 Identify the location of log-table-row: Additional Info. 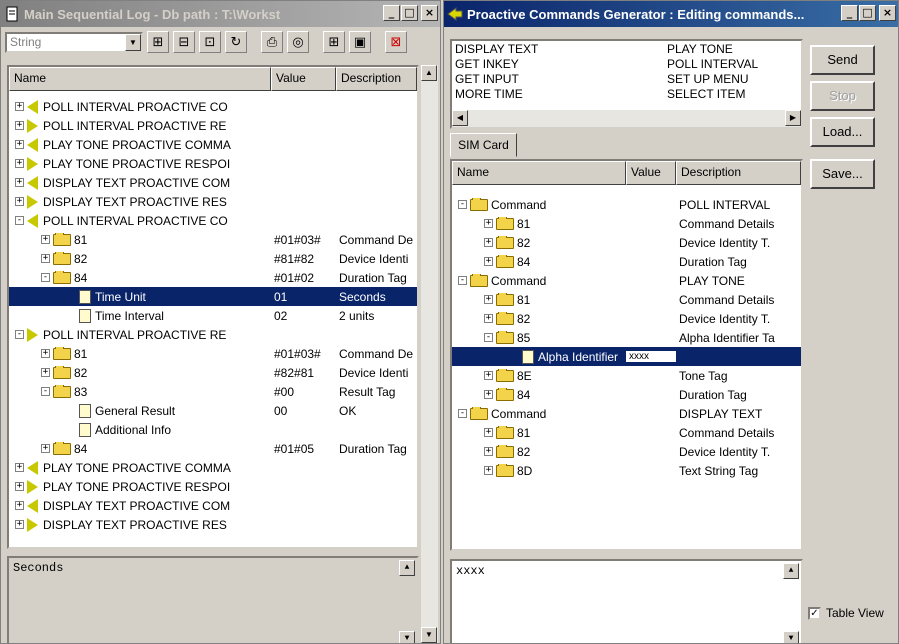
(213, 429).